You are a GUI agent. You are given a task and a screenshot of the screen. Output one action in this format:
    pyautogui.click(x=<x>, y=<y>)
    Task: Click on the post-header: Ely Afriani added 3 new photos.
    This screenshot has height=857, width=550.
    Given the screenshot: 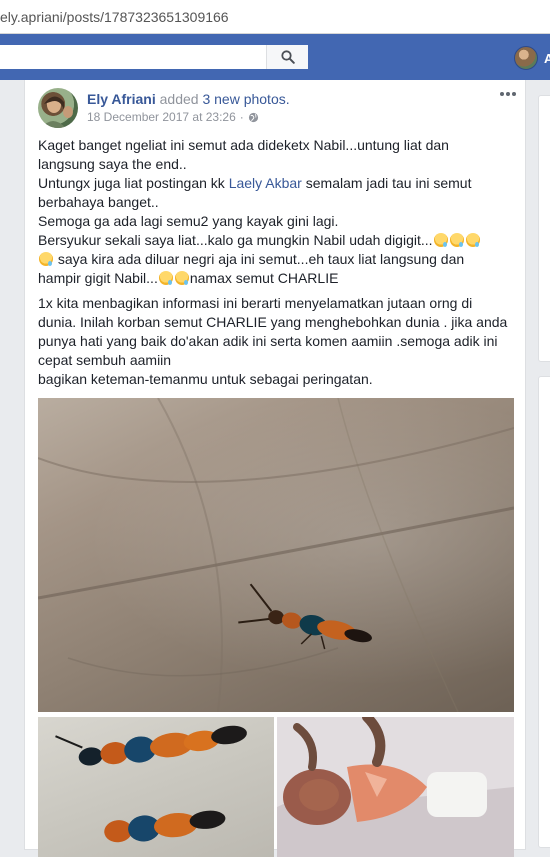 What is the action you would take?
    pyautogui.click(x=188, y=99)
    